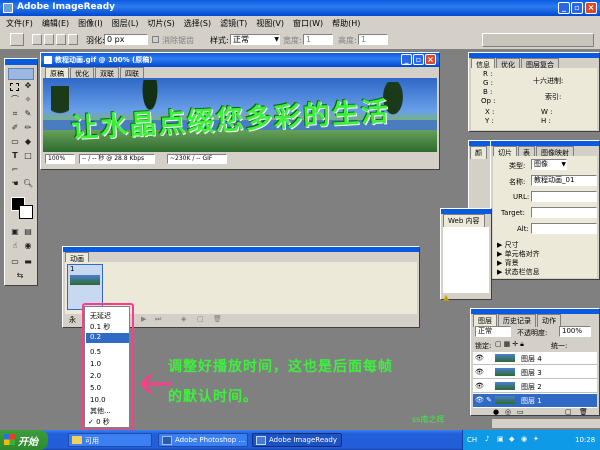 The height and width of the screenshot is (450, 600). Describe the element at coordinates (318, 39) in the screenshot. I see `width-input: 1` at that location.